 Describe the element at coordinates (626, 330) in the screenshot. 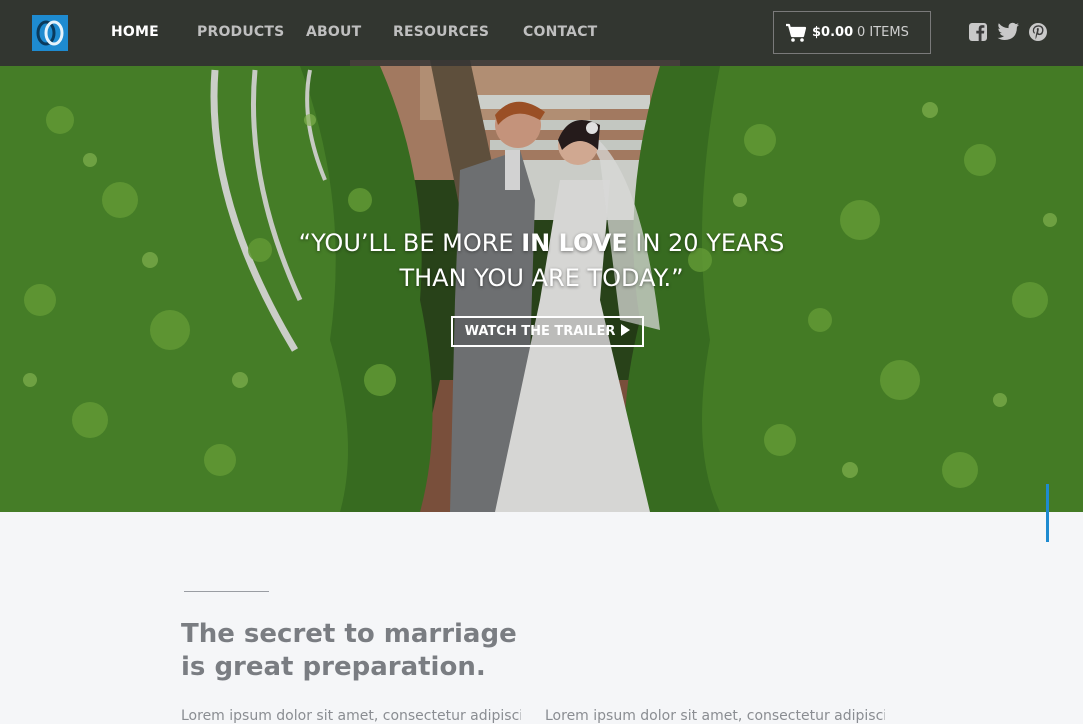

I see `play-icon` at that location.